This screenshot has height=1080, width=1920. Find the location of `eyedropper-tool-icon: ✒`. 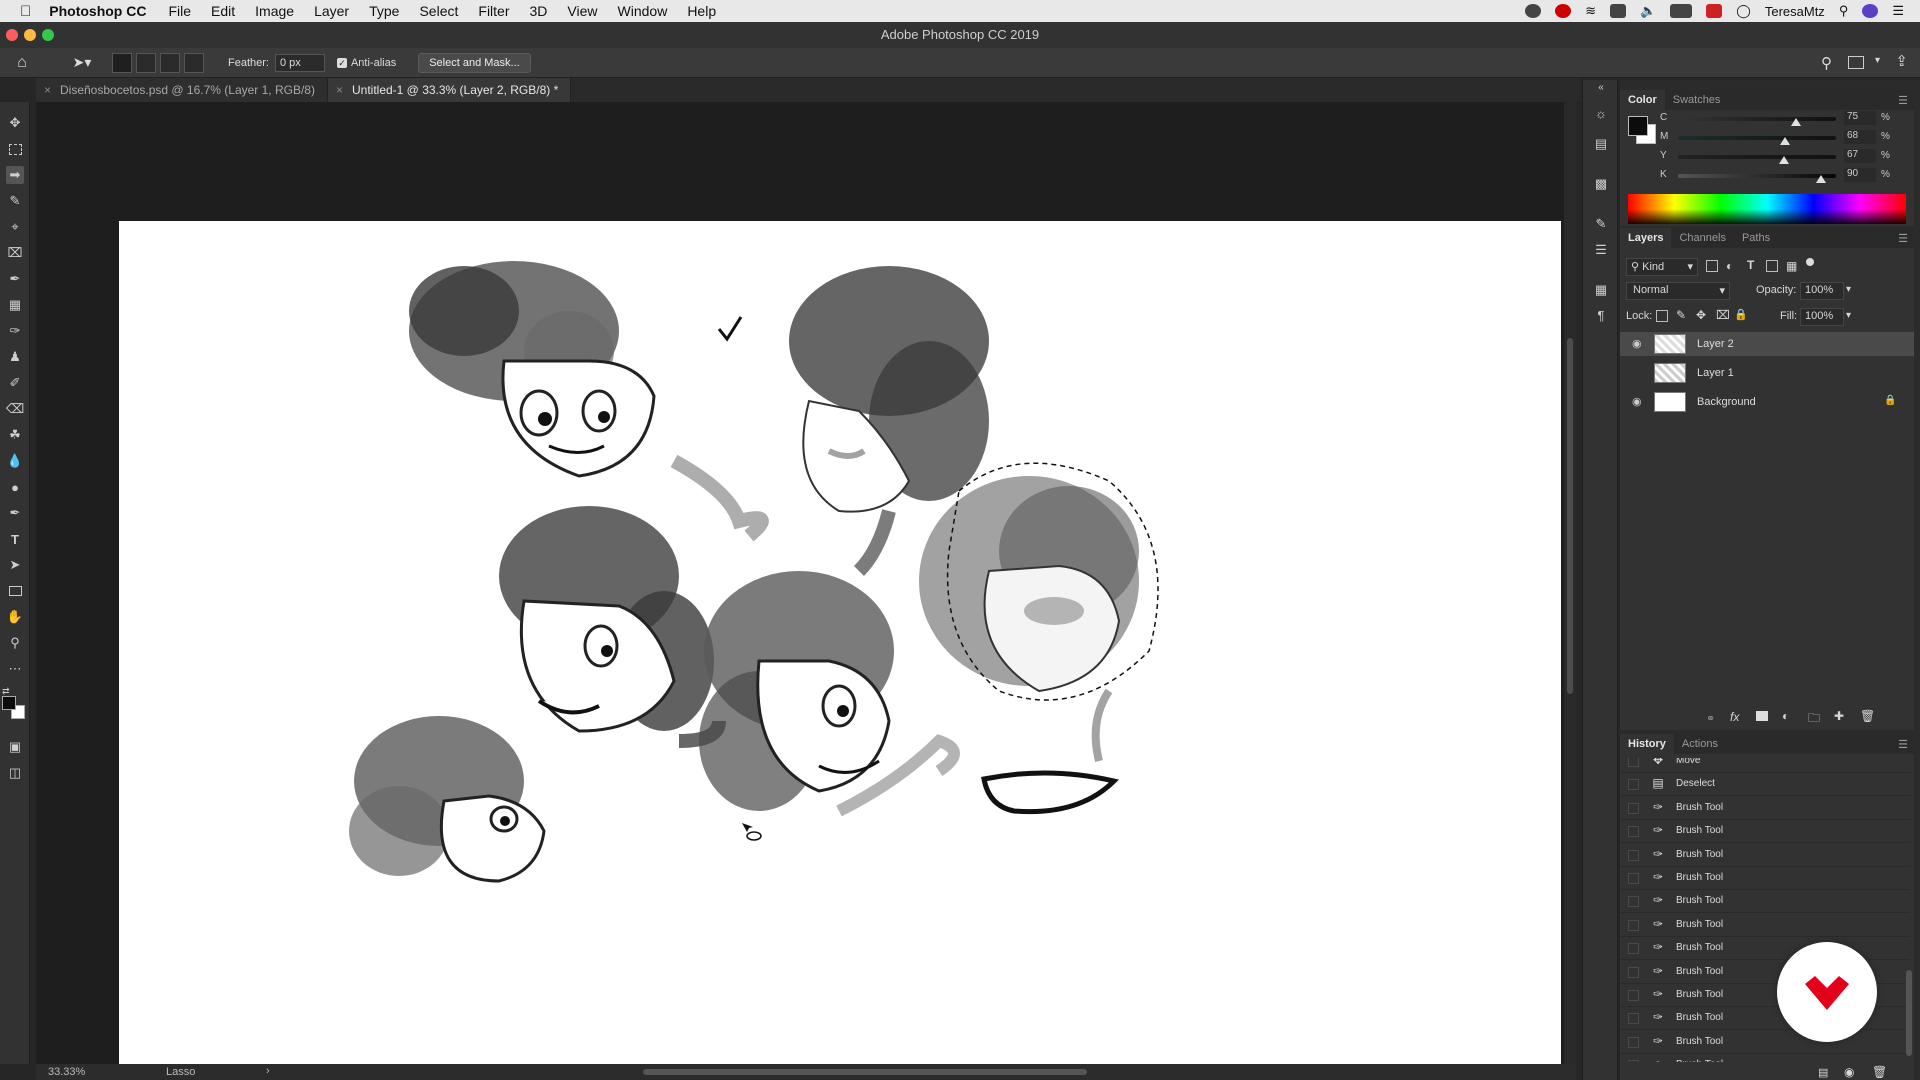

eyedropper-tool-icon: ✒ is located at coordinates (15, 279).